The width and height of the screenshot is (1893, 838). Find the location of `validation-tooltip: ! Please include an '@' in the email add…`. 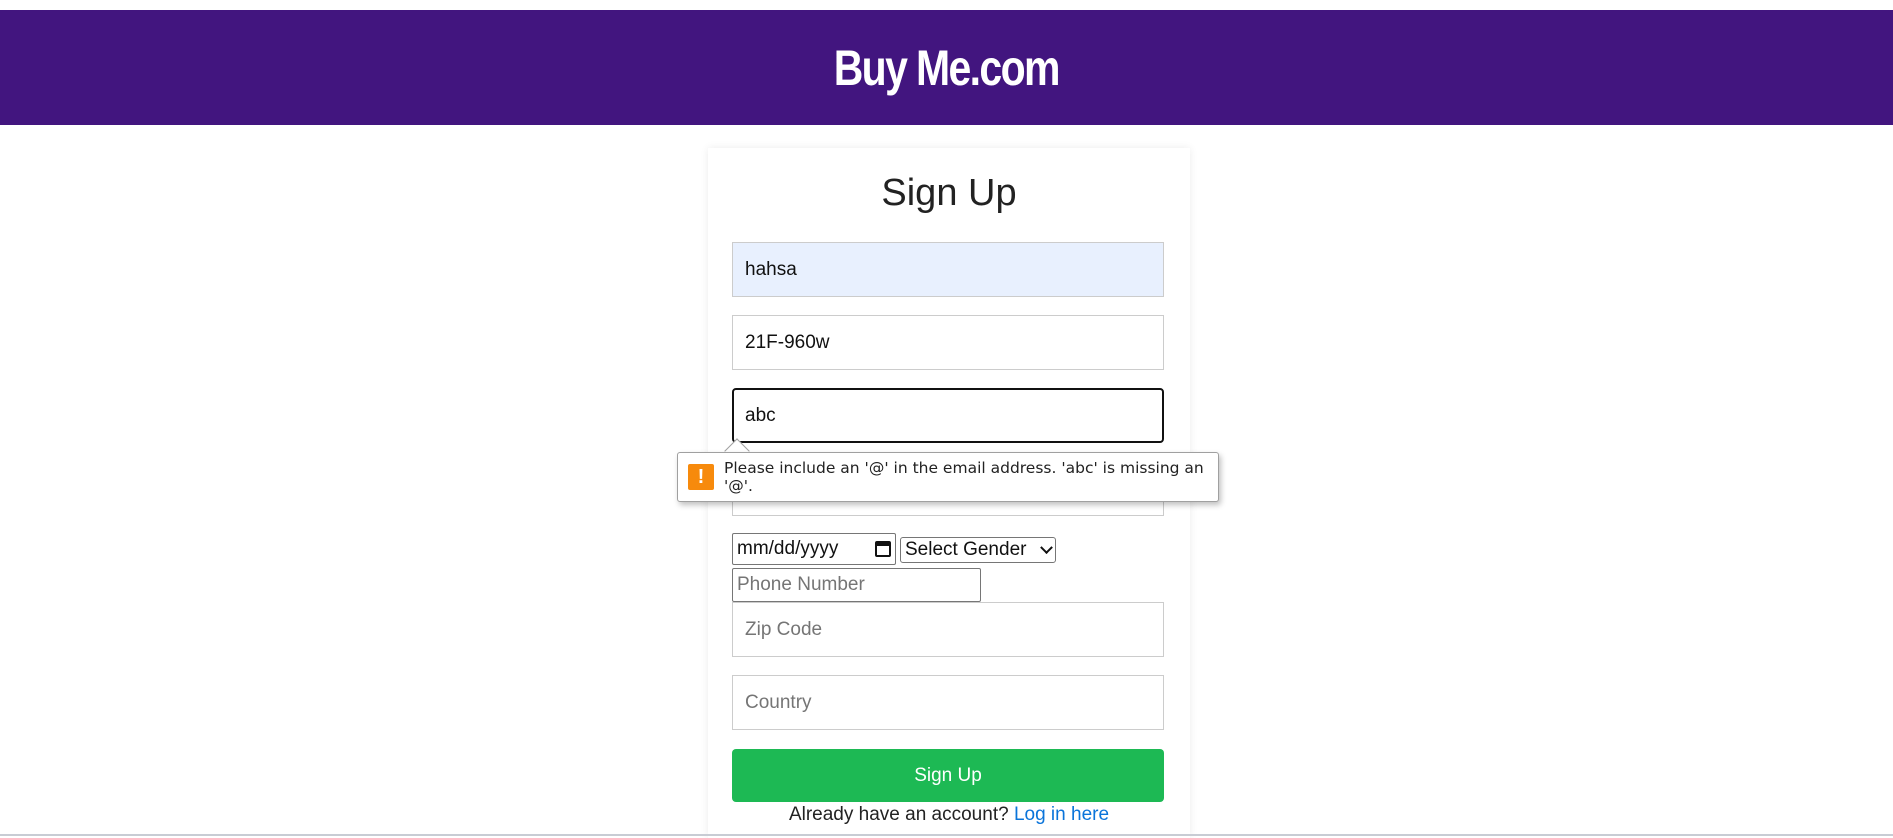

validation-tooltip: ! Please include an '@' in the email add… is located at coordinates (948, 477).